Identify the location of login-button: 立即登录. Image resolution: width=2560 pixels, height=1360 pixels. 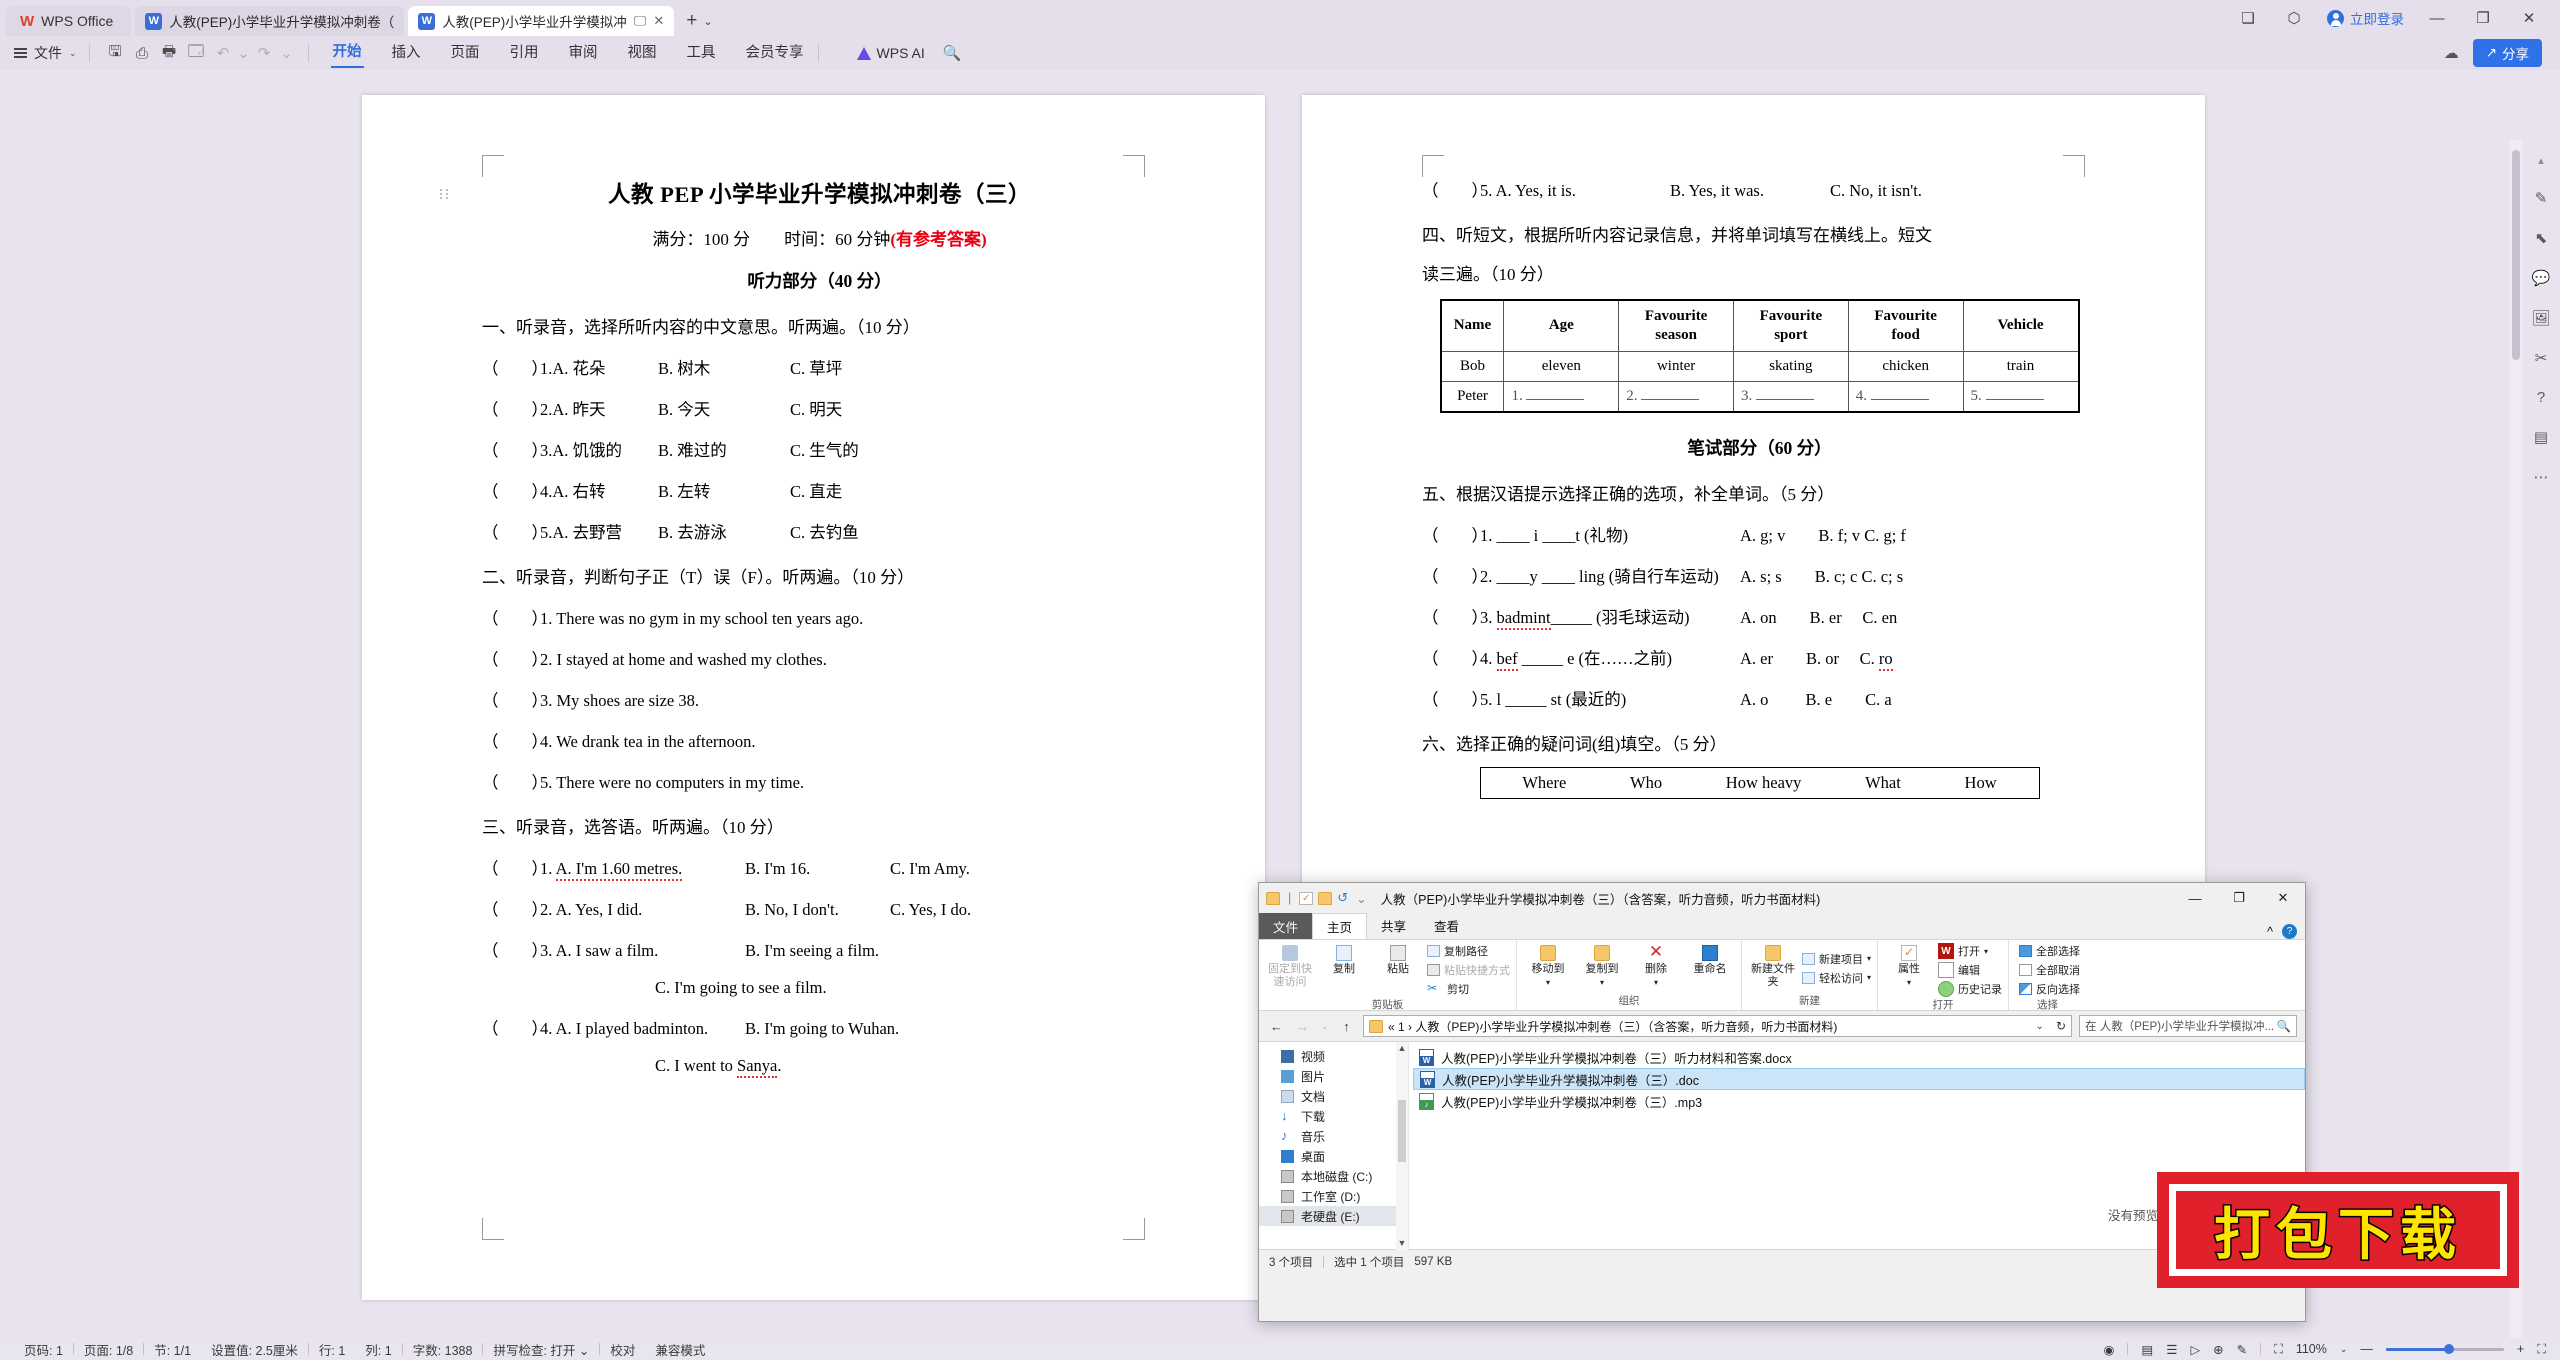
(2365, 18).